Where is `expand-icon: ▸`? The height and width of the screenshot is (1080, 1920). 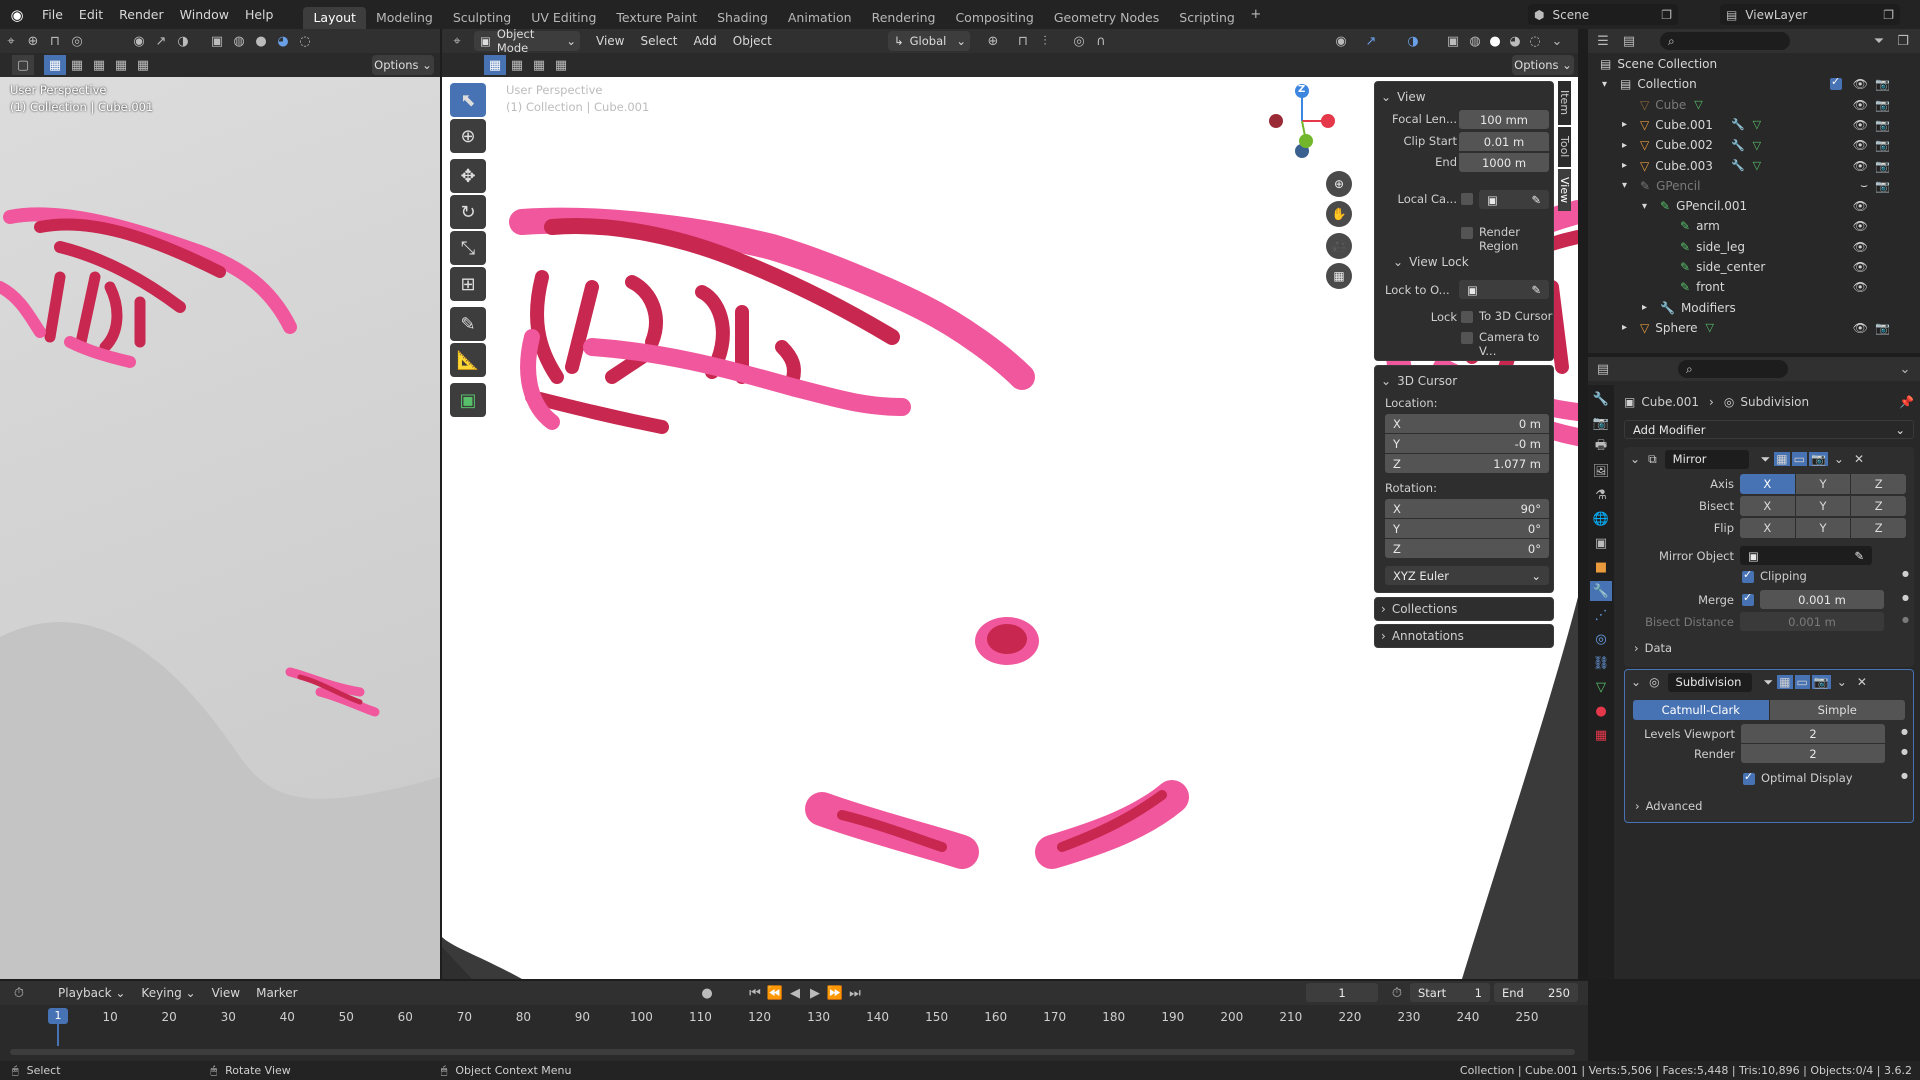
expand-icon: ▸ is located at coordinates (1649, 307).